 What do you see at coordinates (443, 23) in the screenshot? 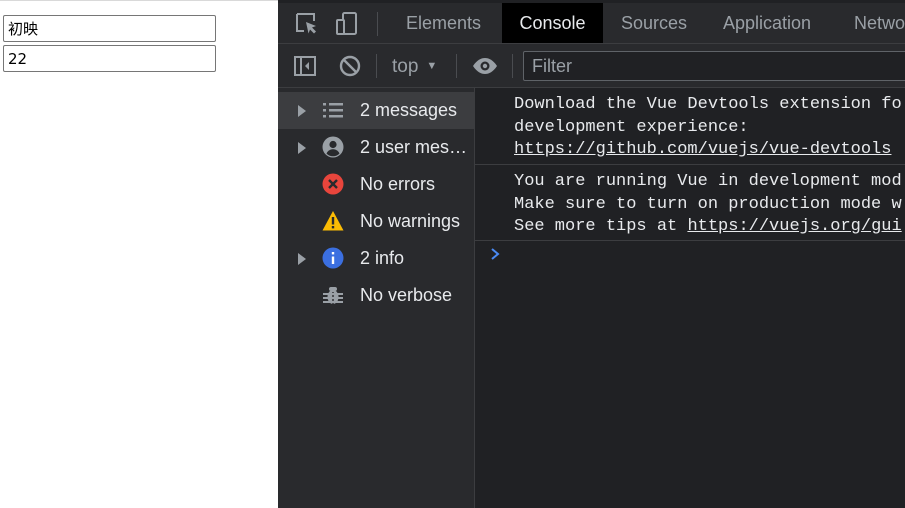
I see `tab-elements: Elements` at bounding box center [443, 23].